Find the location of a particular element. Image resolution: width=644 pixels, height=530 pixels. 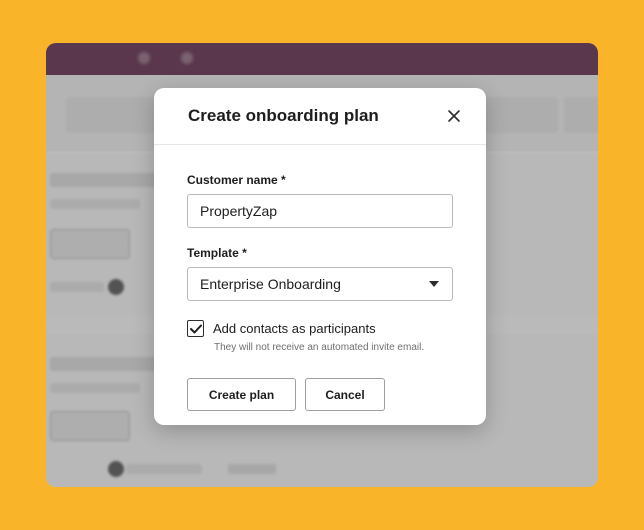

close-icon is located at coordinates (454, 116).